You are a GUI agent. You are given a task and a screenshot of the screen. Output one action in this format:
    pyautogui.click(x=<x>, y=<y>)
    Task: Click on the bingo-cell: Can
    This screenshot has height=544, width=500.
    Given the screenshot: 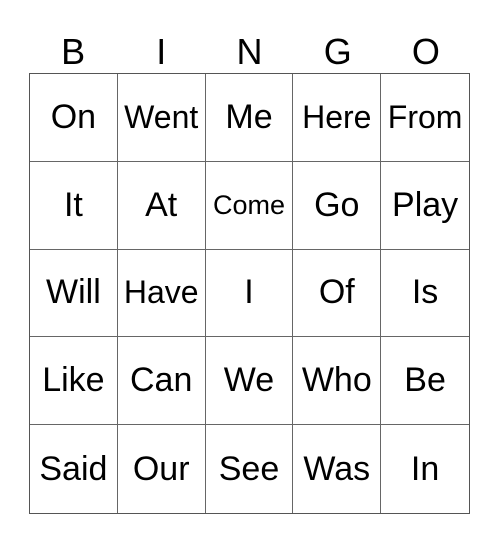 What is the action you would take?
    pyautogui.click(x=161, y=381)
    